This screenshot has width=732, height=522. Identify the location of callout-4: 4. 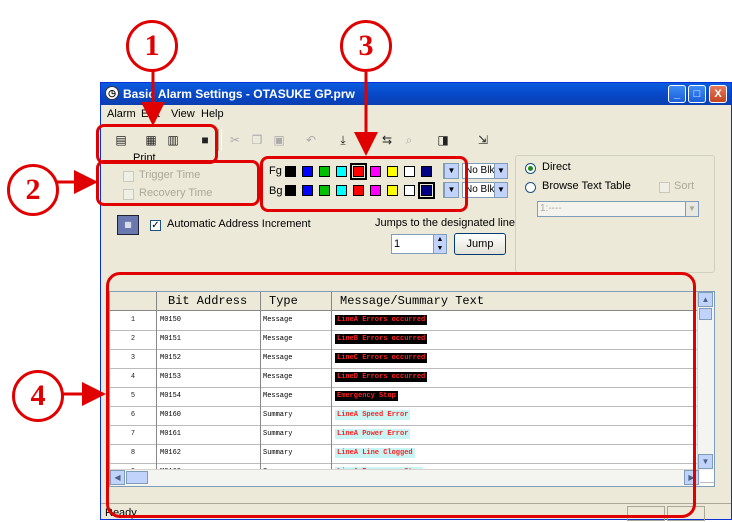
(38, 396).